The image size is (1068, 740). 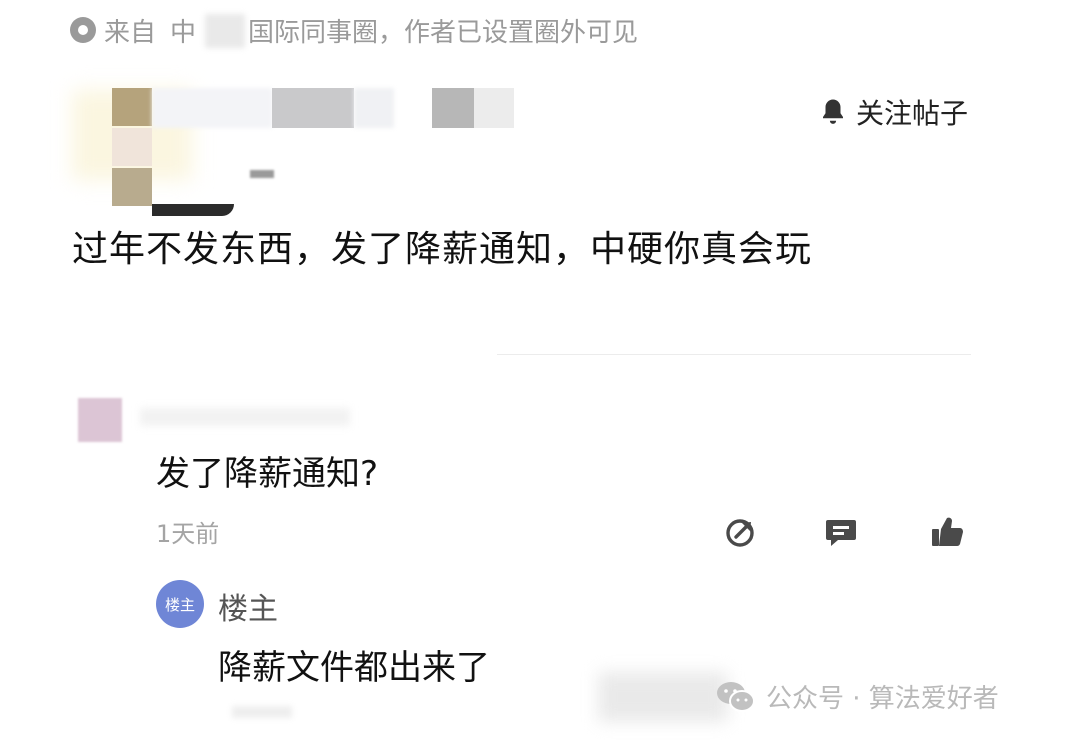 I want to click on reply-button, so click(x=841, y=532).